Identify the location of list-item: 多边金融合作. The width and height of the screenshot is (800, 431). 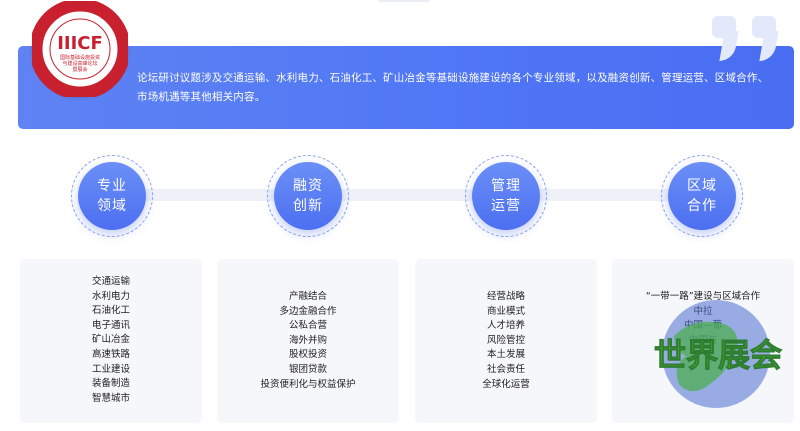
(308, 311).